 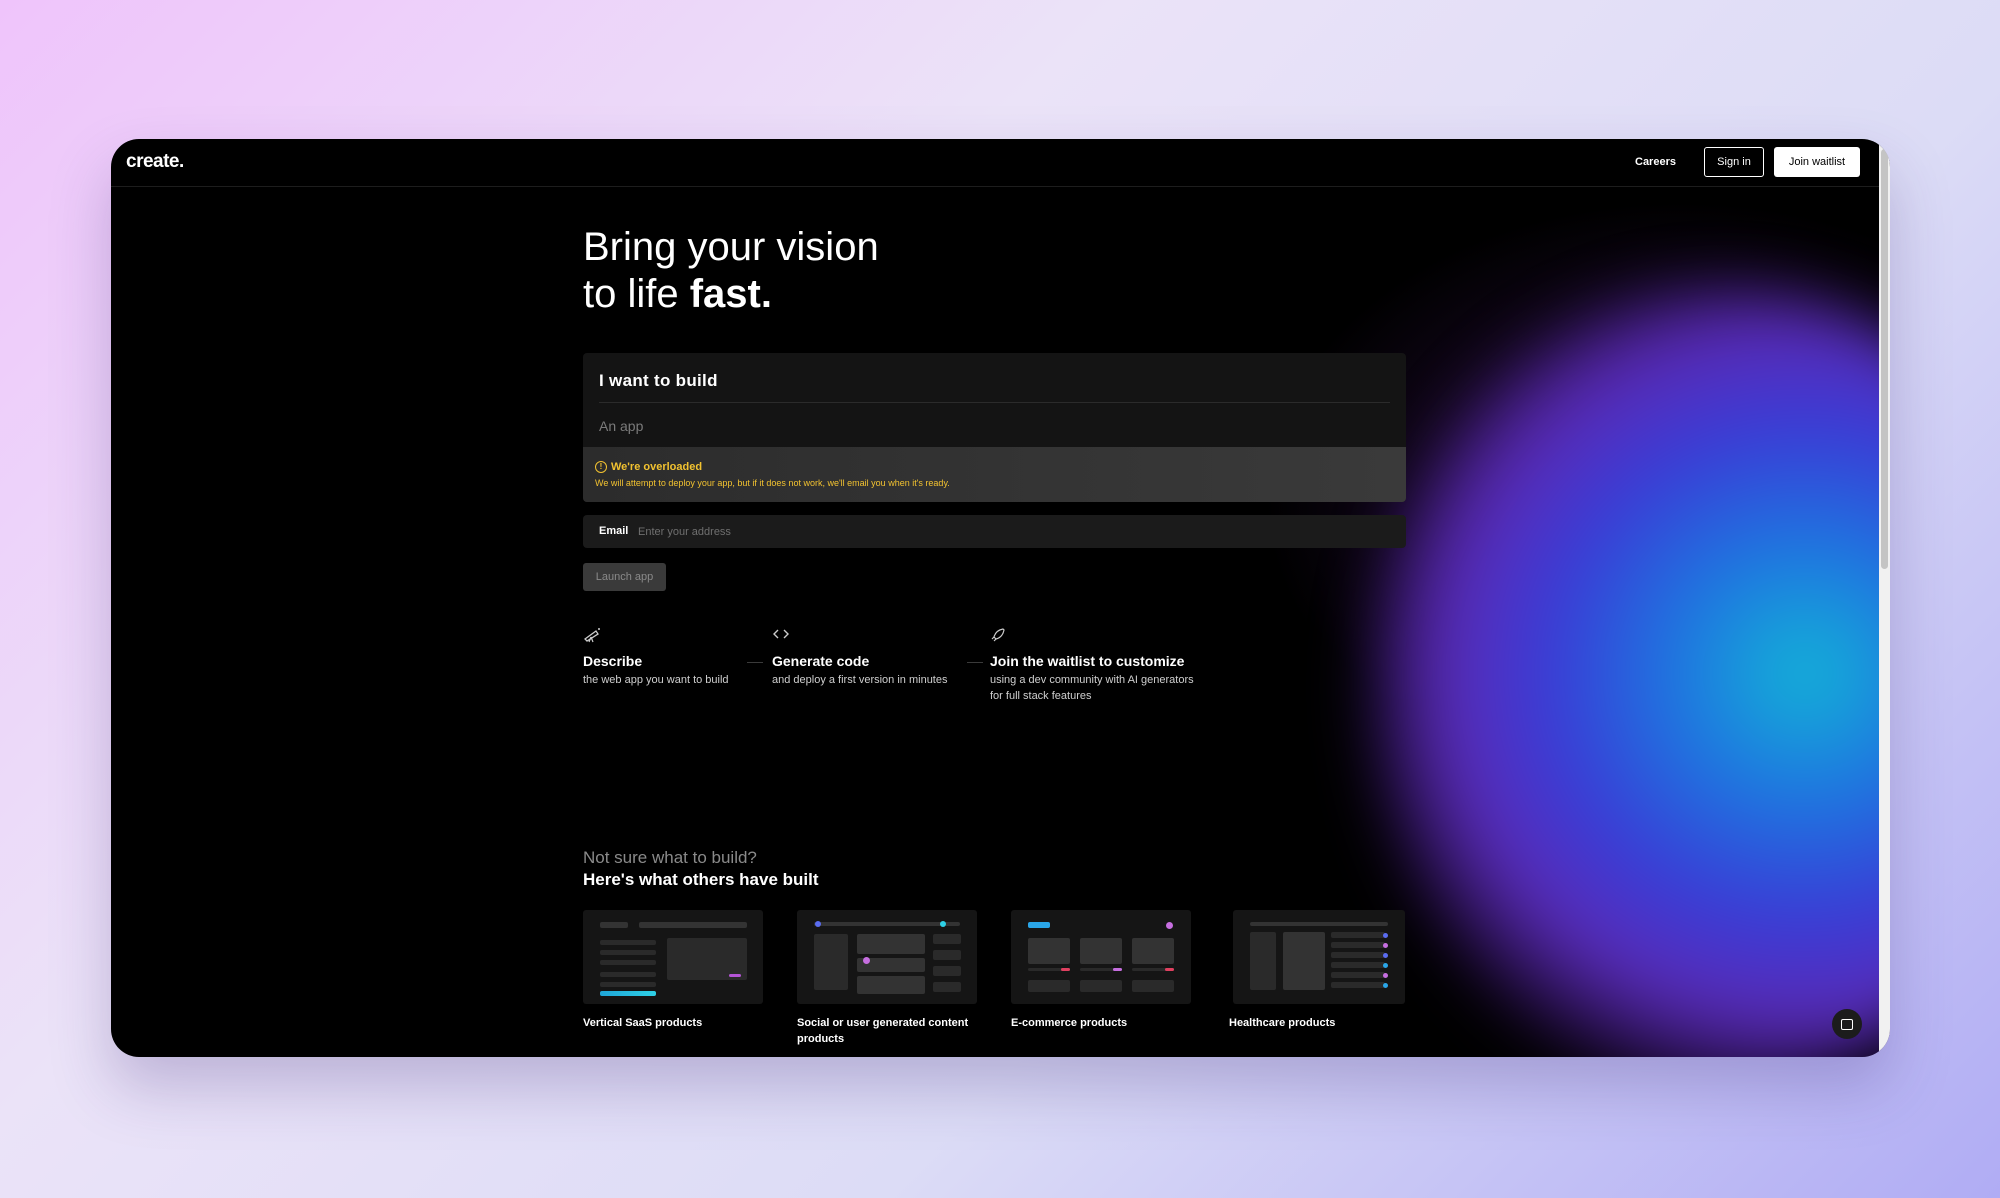 What do you see at coordinates (1655, 162) in the screenshot?
I see `nav-careers-link: Careers` at bounding box center [1655, 162].